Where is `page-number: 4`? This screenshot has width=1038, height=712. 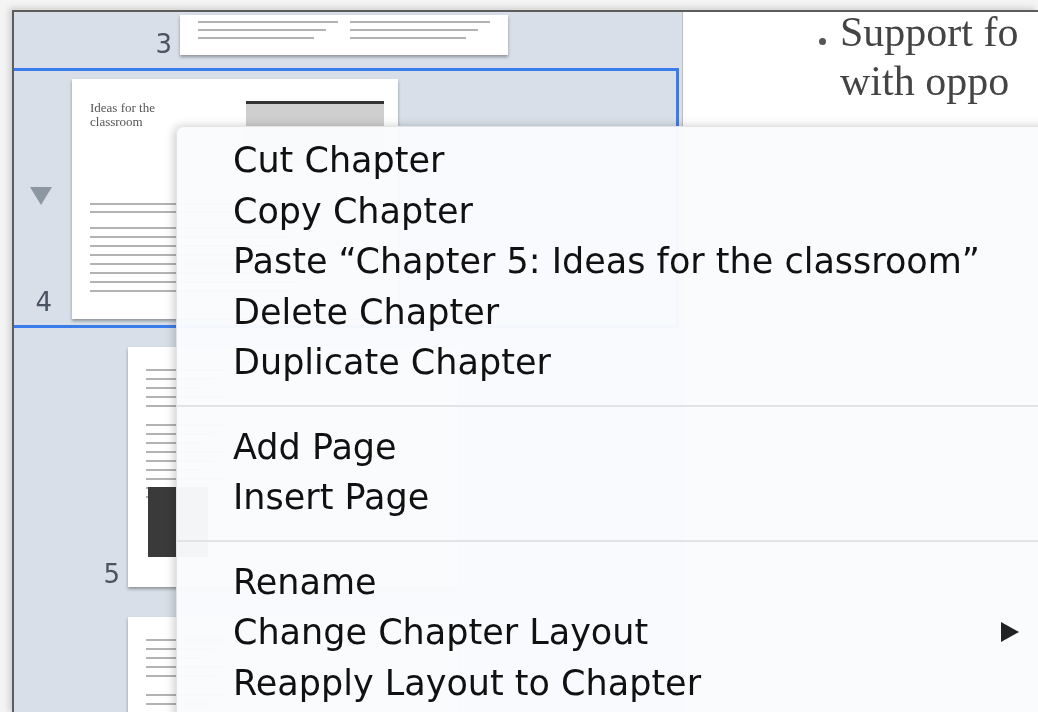
page-number: 4 is located at coordinates (43, 302).